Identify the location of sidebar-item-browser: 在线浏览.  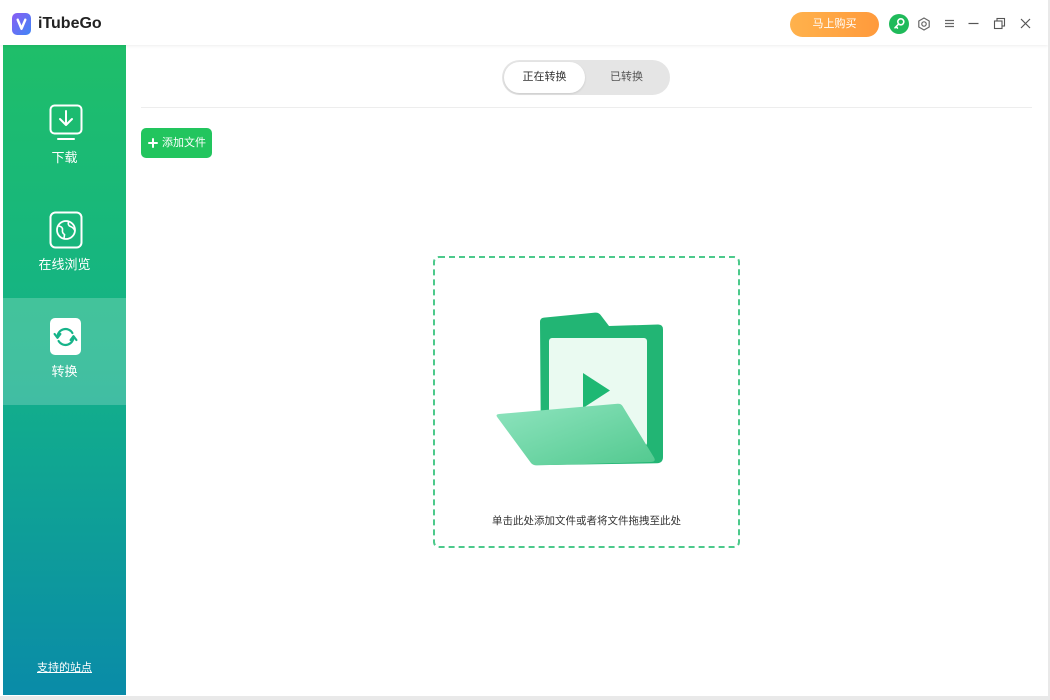
(64, 244).